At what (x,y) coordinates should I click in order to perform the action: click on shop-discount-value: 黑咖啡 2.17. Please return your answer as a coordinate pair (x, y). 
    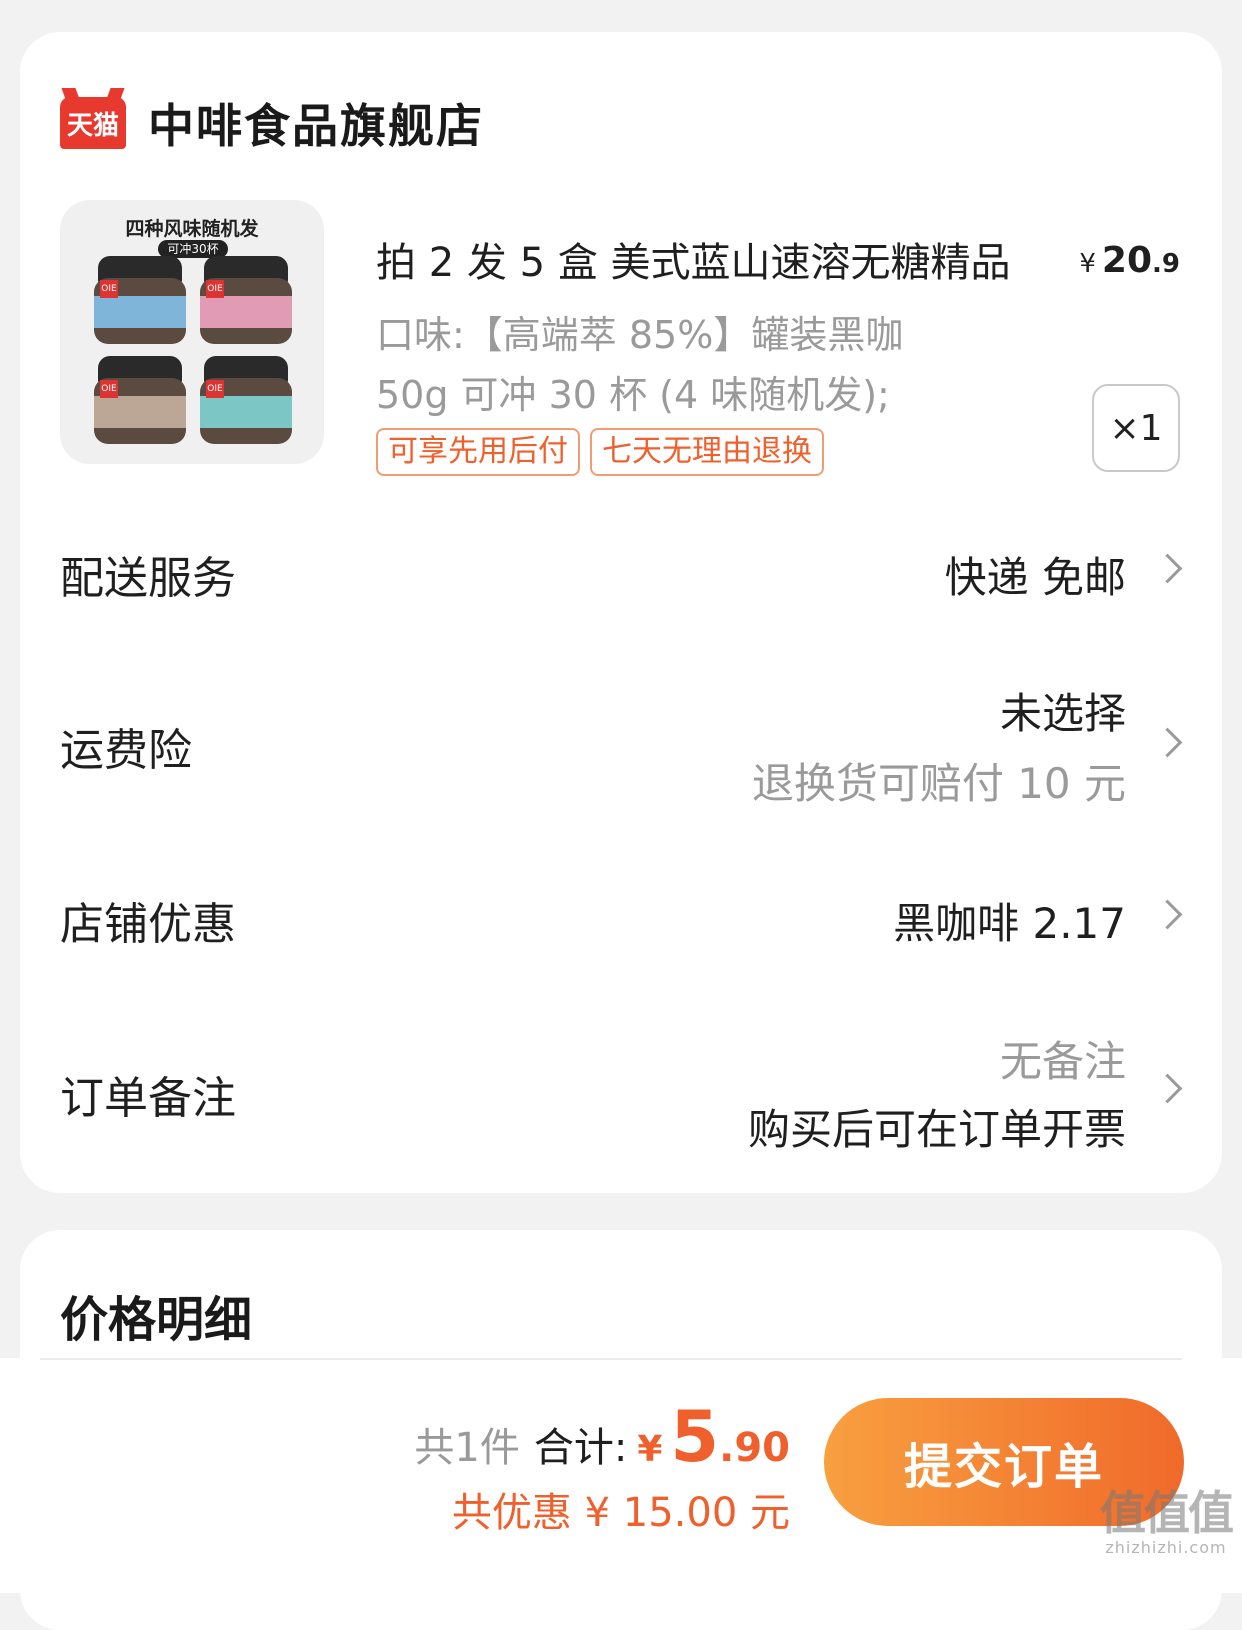
    Looking at the image, I should click on (1009, 920).